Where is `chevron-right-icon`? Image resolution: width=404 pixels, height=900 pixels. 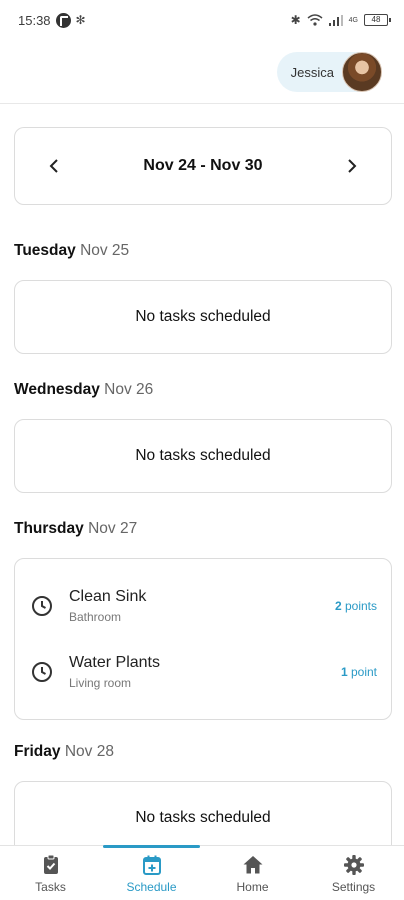 chevron-right-icon is located at coordinates (352, 166).